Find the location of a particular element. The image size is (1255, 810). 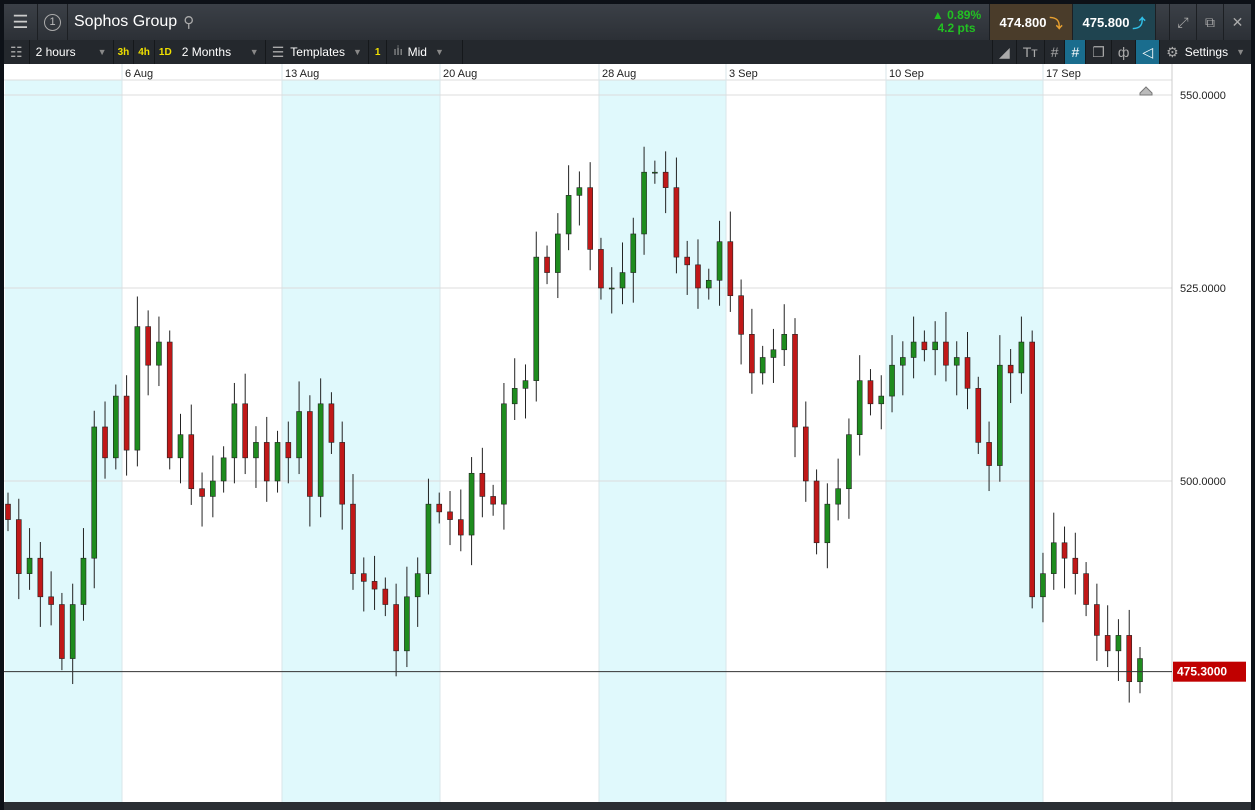

text-tool-button: Tт is located at coordinates (1031, 52).